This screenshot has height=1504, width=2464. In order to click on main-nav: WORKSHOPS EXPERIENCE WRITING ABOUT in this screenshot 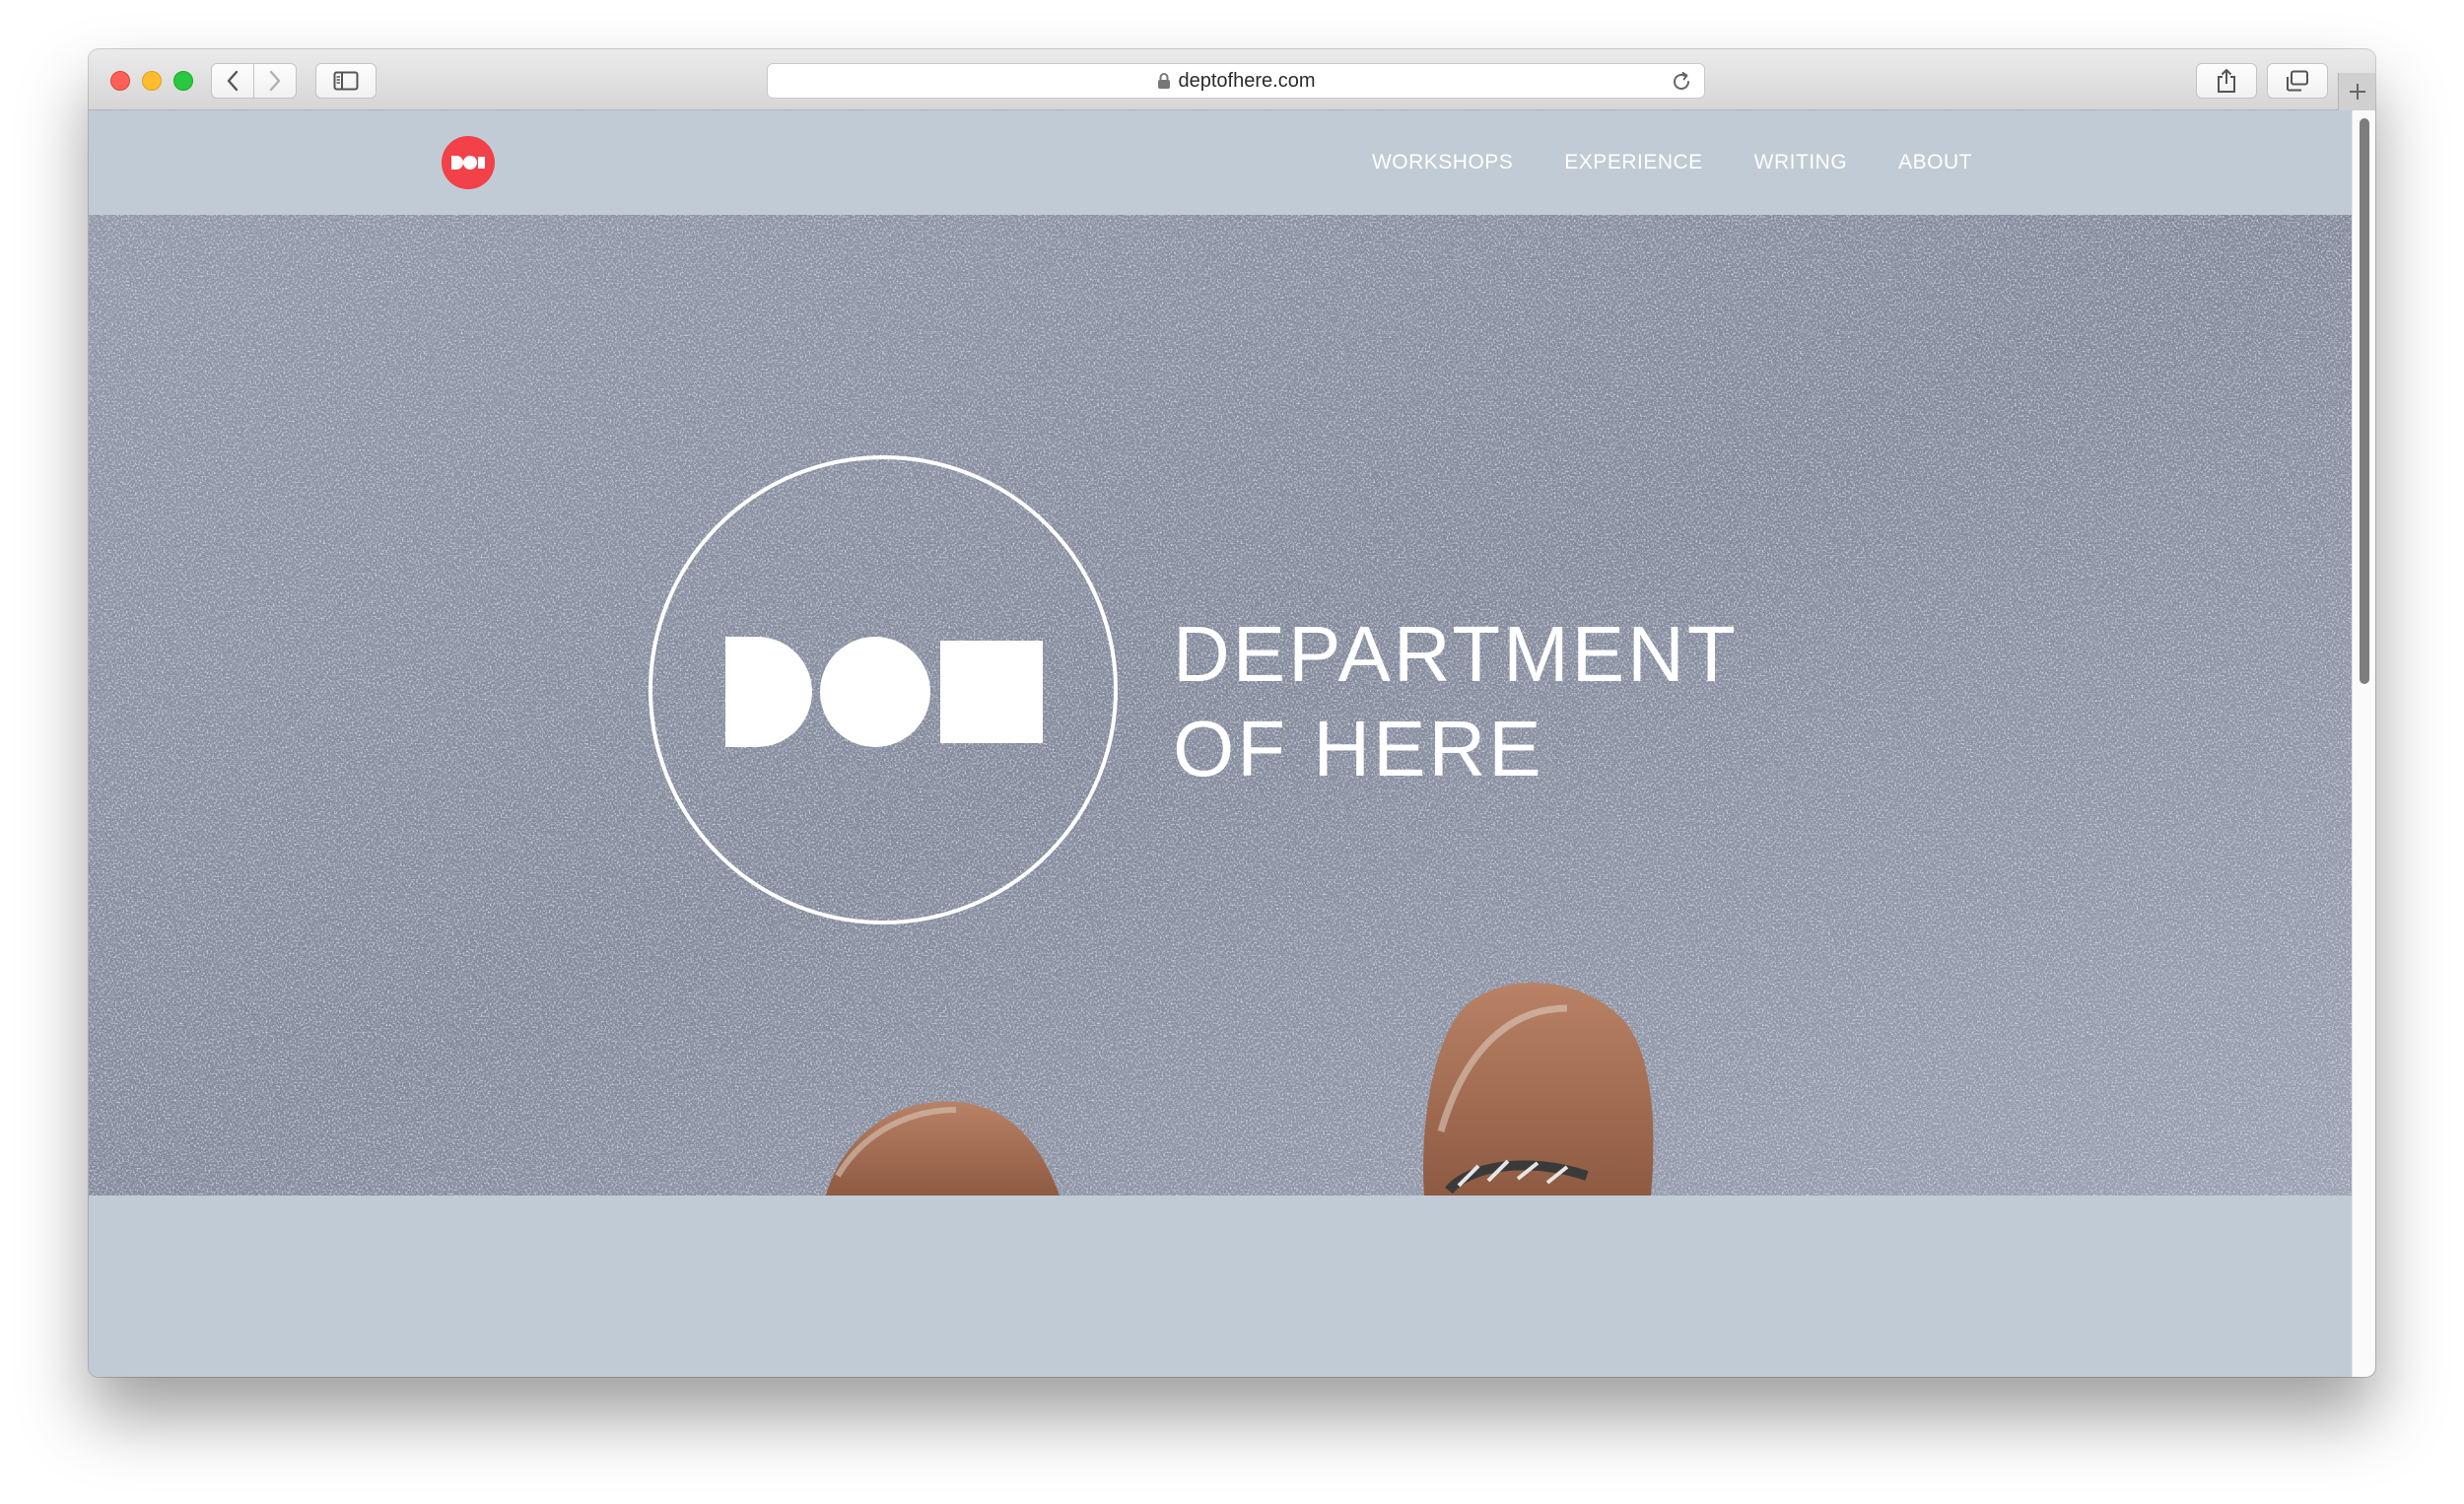, I will do `click(1646, 162)`.